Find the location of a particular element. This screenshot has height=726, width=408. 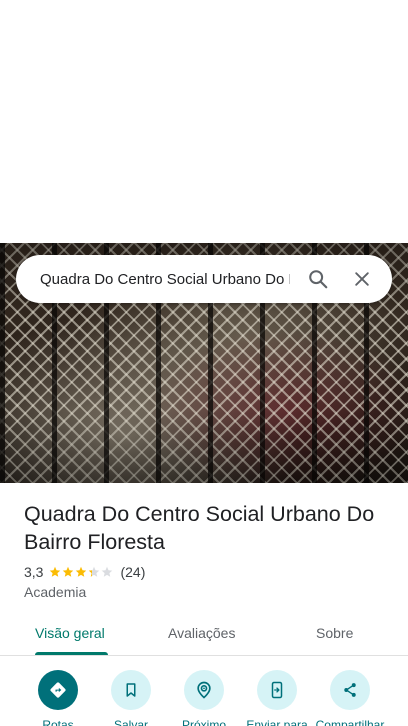

save-label: Salvar is located at coordinates (130, 722).